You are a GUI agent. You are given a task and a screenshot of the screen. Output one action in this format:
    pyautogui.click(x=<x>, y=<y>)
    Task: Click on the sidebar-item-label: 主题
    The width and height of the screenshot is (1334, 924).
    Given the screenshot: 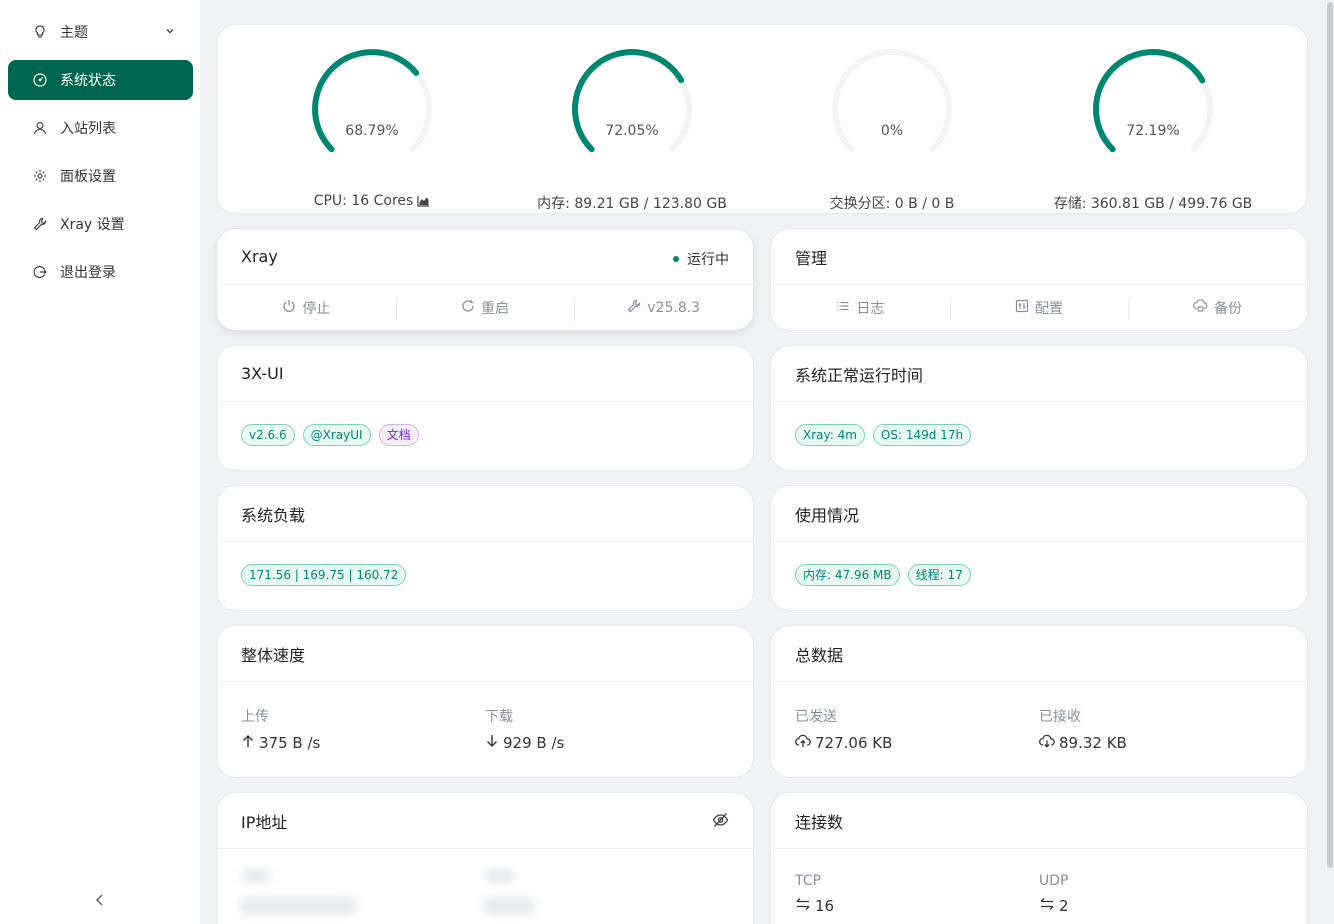 What is the action you would take?
    pyautogui.click(x=74, y=33)
    